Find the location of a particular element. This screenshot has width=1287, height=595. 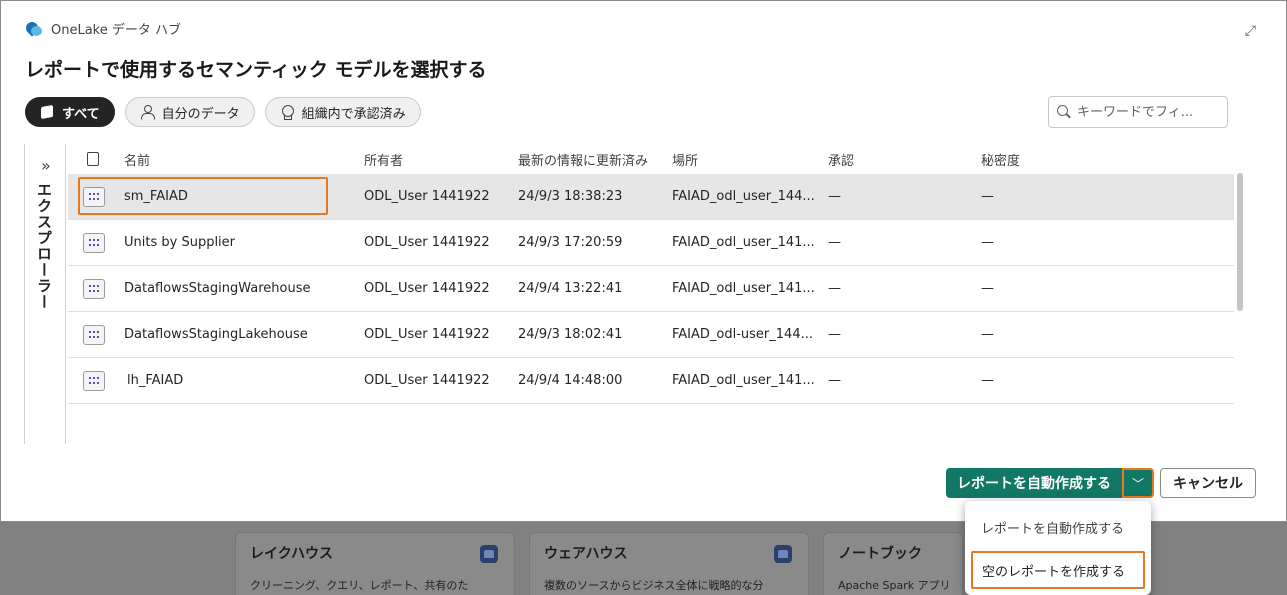

filter-label: 組織内で承認済み is located at coordinates (353, 114).